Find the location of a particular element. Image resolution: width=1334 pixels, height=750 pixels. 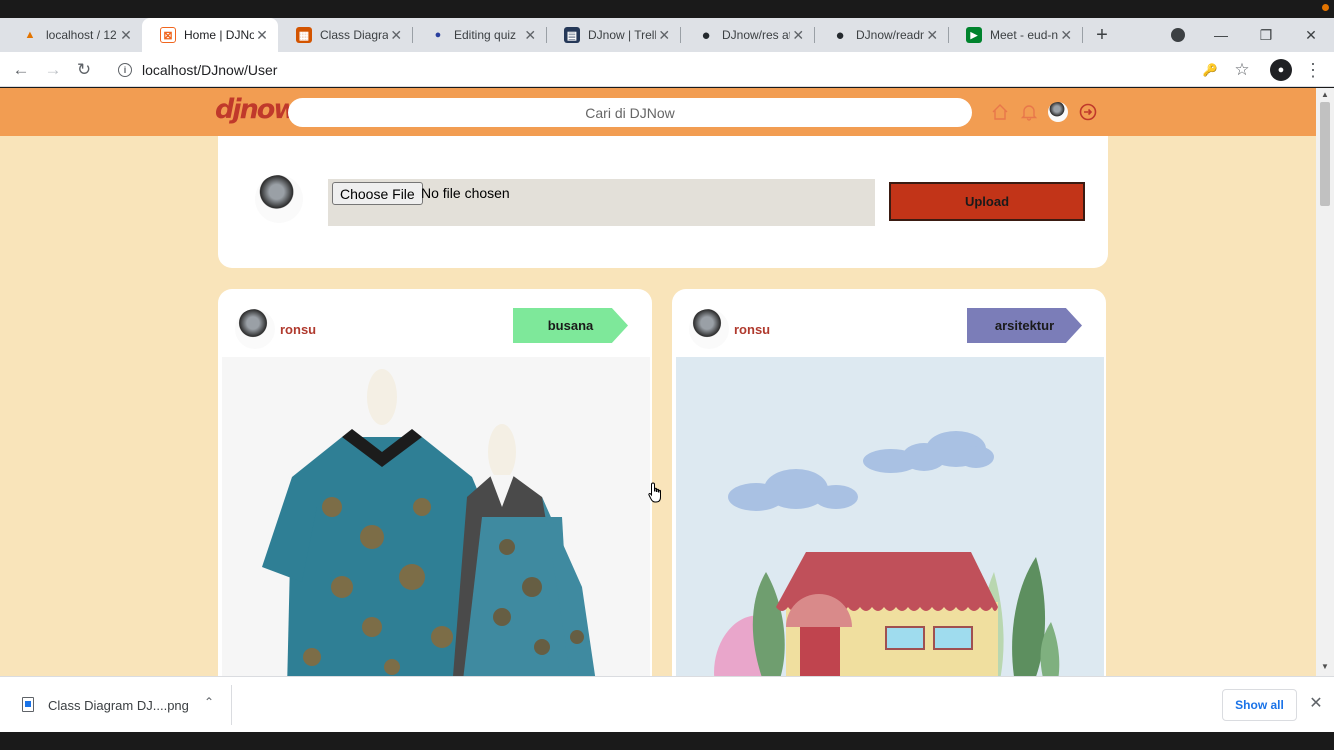

tab-title: localhost / 12 is located at coordinates (81, 35).